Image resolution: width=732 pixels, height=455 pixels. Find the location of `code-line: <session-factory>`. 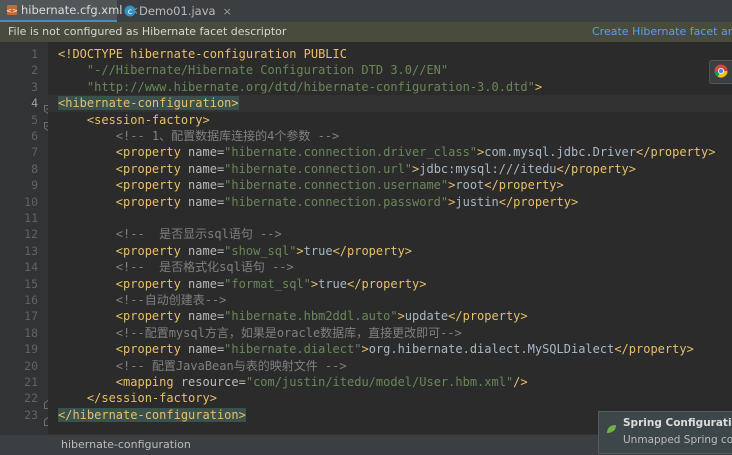

code-line: <session-factory> is located at coordinates (134, 120).